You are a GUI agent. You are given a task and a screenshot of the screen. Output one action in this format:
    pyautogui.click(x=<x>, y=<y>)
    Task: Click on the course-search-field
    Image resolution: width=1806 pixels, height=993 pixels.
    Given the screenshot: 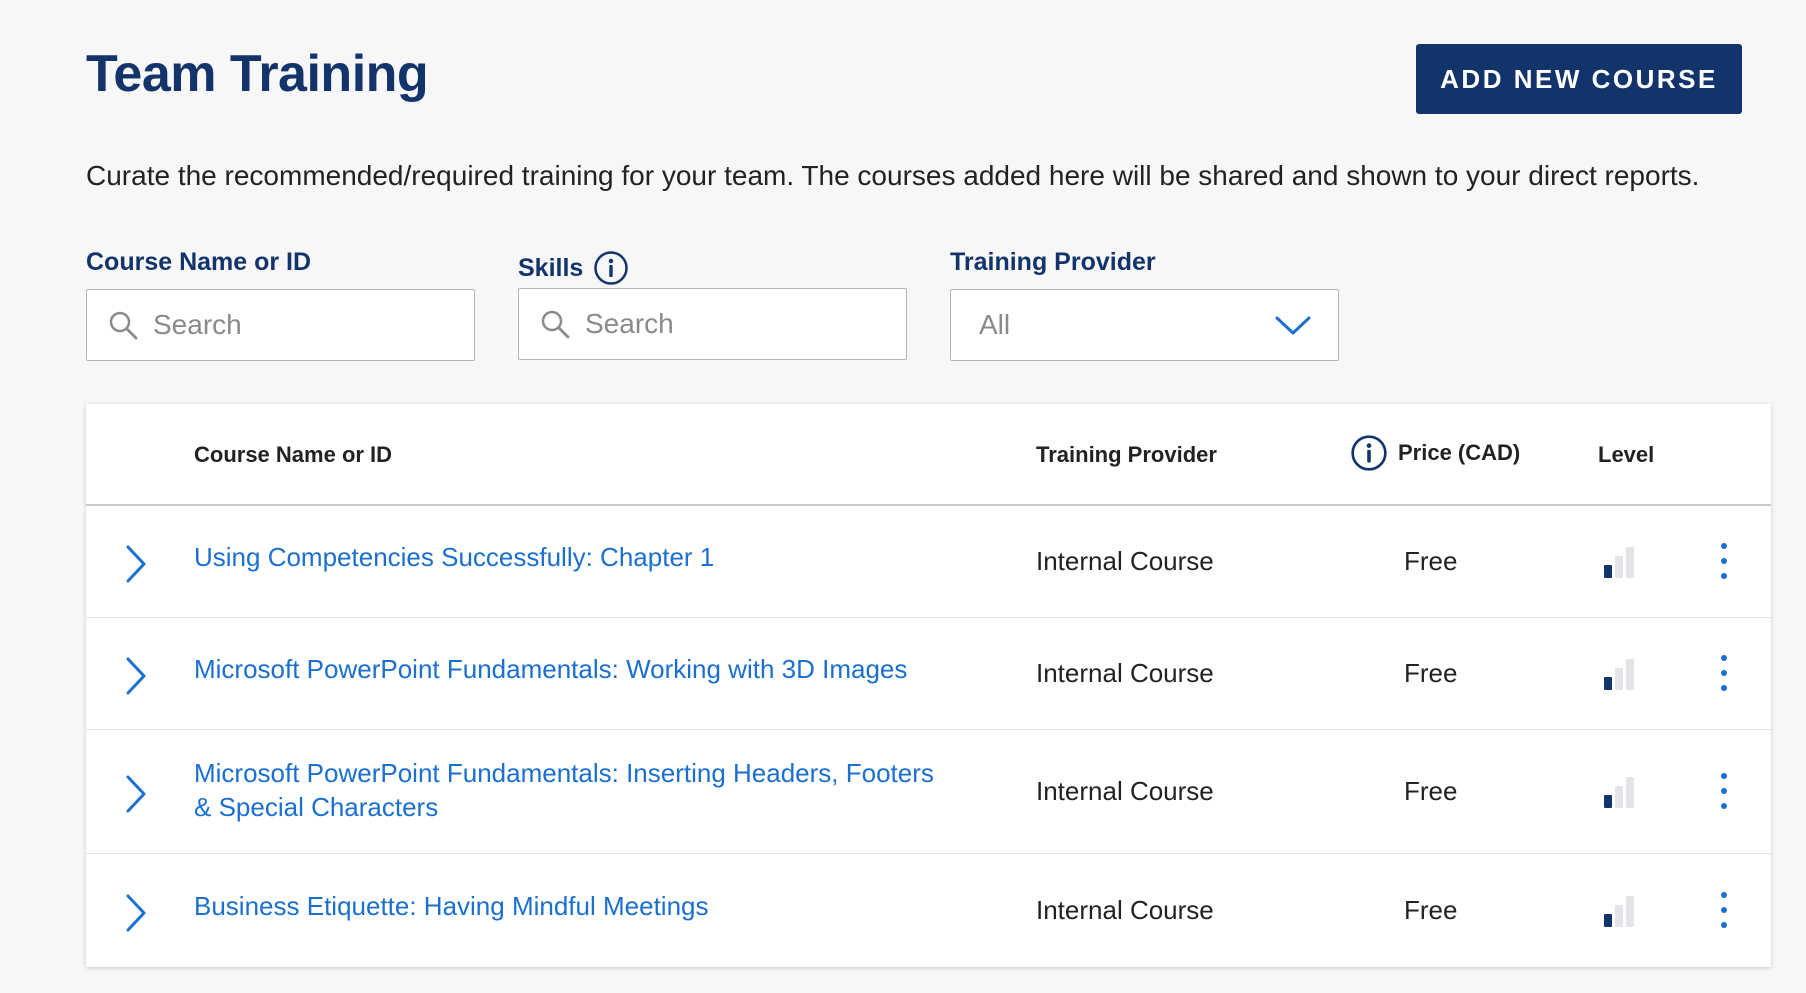 What is the action you would take?
    pyautogui.click(x=280, y=325)
    